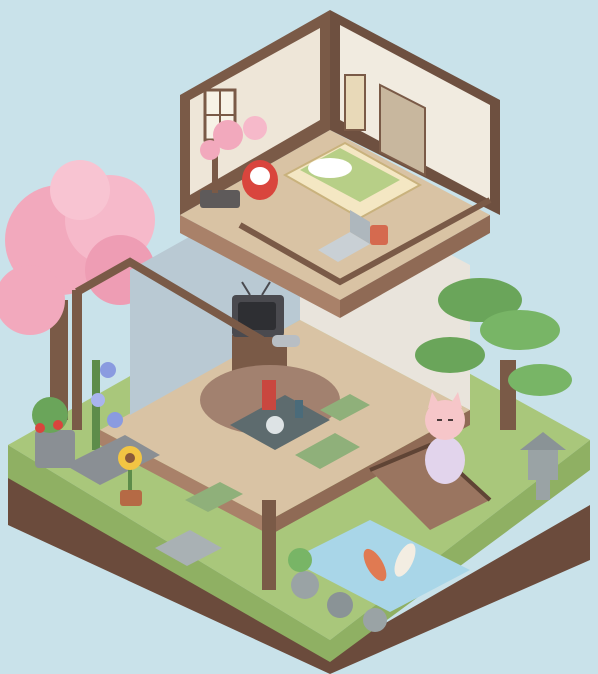 This screenshot has width=598, height=674. Describe the element at coordinates (355, 102) in the screenshot. I see `scroll-painting-icon` at that location.